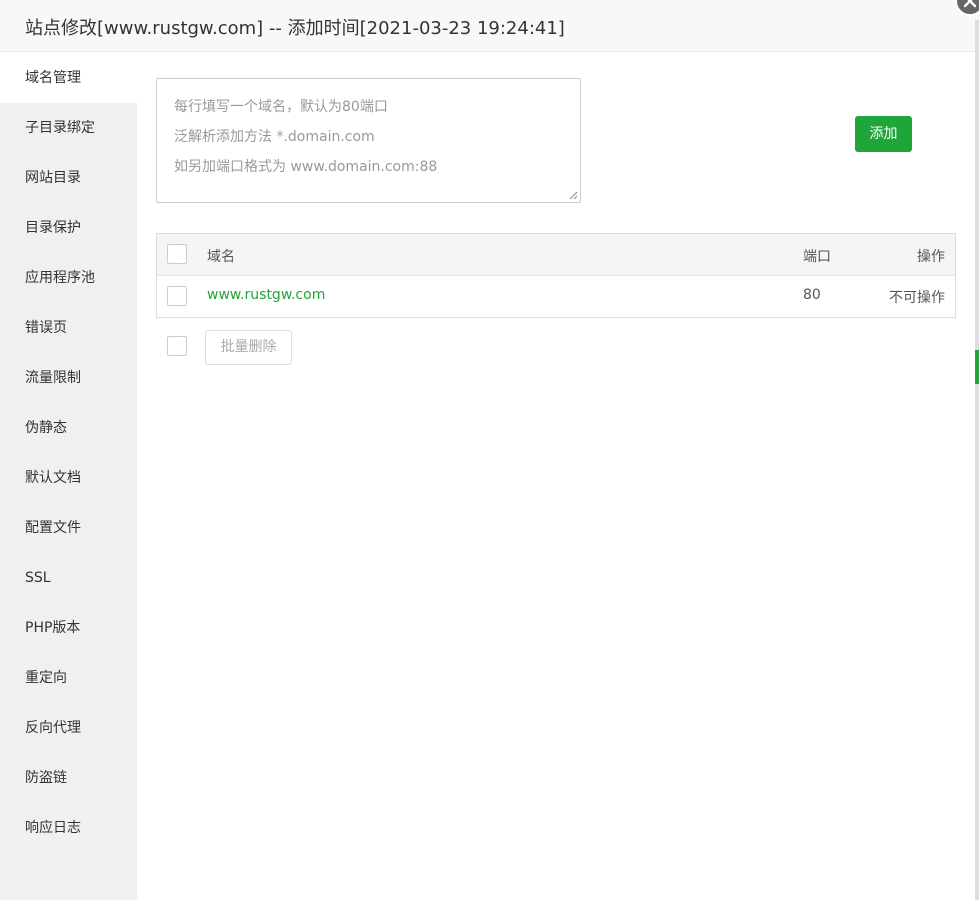 The image size is (979, 900). Describe the element at coordinates (68, 828) in the screenshot. I see `sidebar-item-response-log: 响应日志` at that location.